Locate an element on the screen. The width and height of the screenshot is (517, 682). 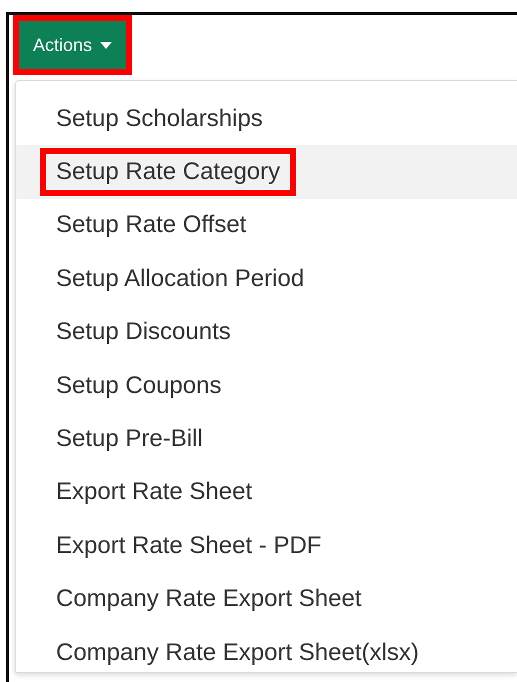
caret-icon is located at coordinates (106, 45).